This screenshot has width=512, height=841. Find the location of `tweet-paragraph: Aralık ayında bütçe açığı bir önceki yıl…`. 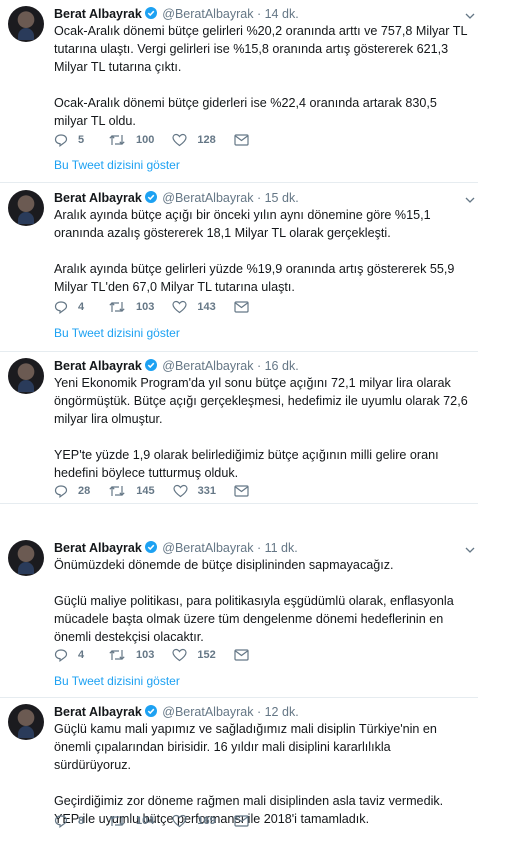

tweet-paragraph: Aralık ayında bütçe açığı bir önceki yıl… is located at coordinates (242, 224).